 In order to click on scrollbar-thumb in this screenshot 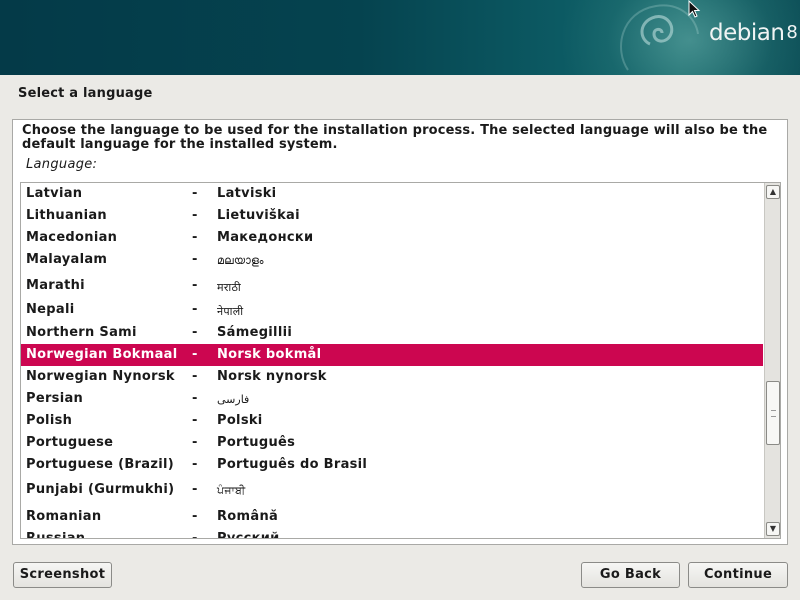, I will do `click(773, 413)`.